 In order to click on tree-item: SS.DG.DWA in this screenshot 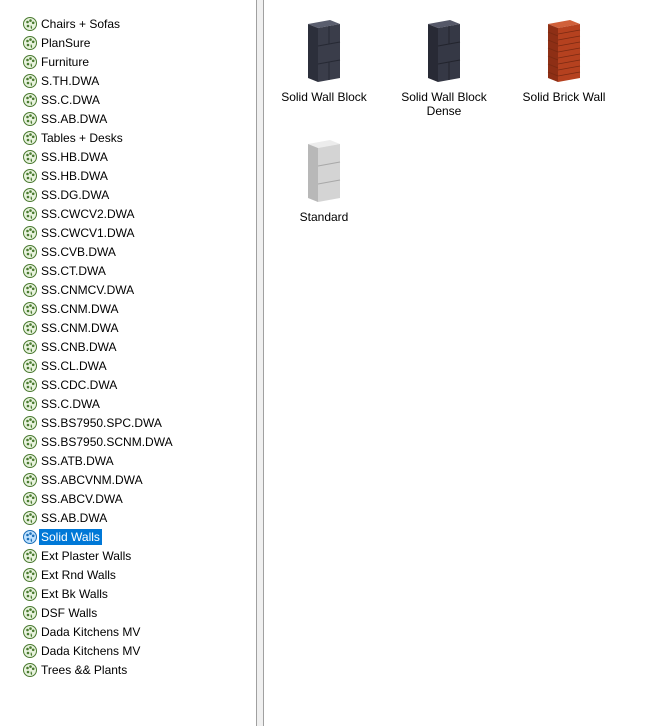, I will do `click(98, 194)`.